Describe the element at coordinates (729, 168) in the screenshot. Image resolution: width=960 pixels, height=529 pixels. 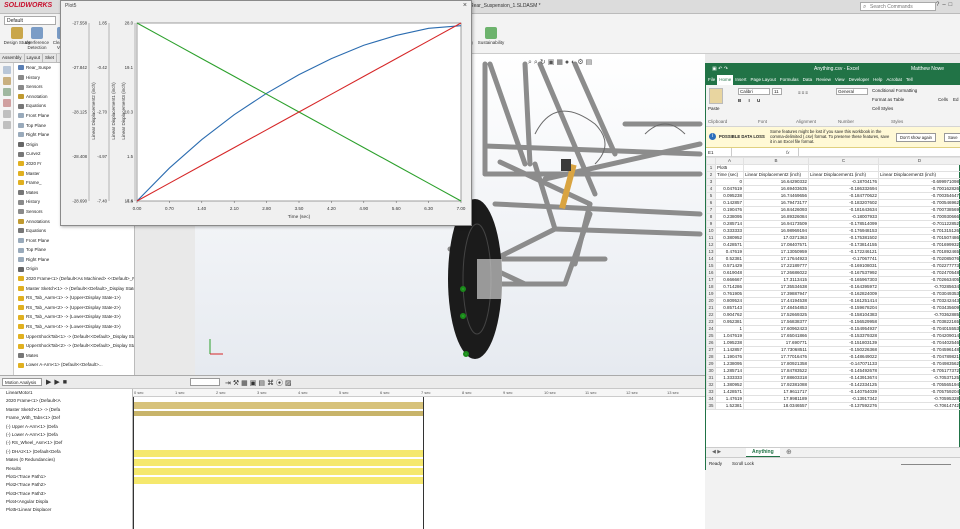
I see `cell: Plot5` at that location.